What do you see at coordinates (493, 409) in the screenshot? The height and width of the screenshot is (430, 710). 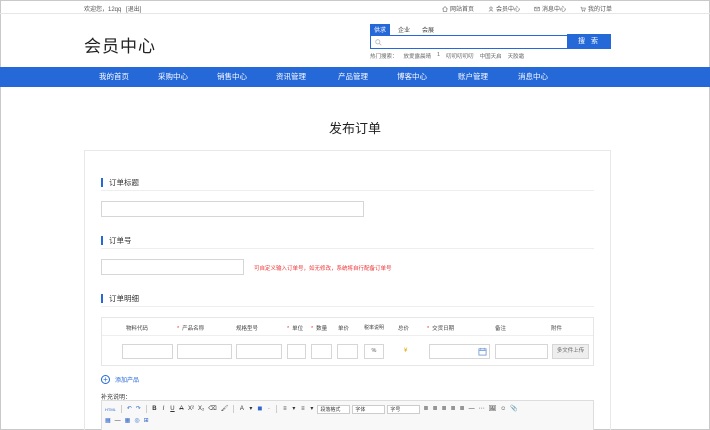 I see `image-icon: 🖼` at bounding box center [493, 409].